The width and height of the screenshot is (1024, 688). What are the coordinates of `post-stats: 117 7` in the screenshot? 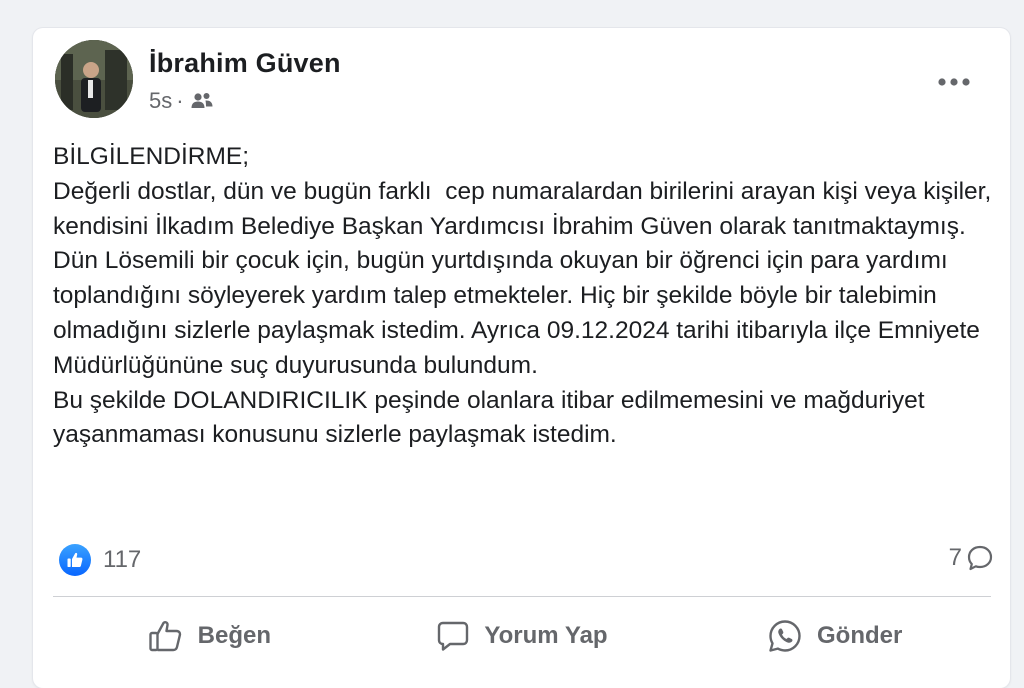 It's located at (526, 560).